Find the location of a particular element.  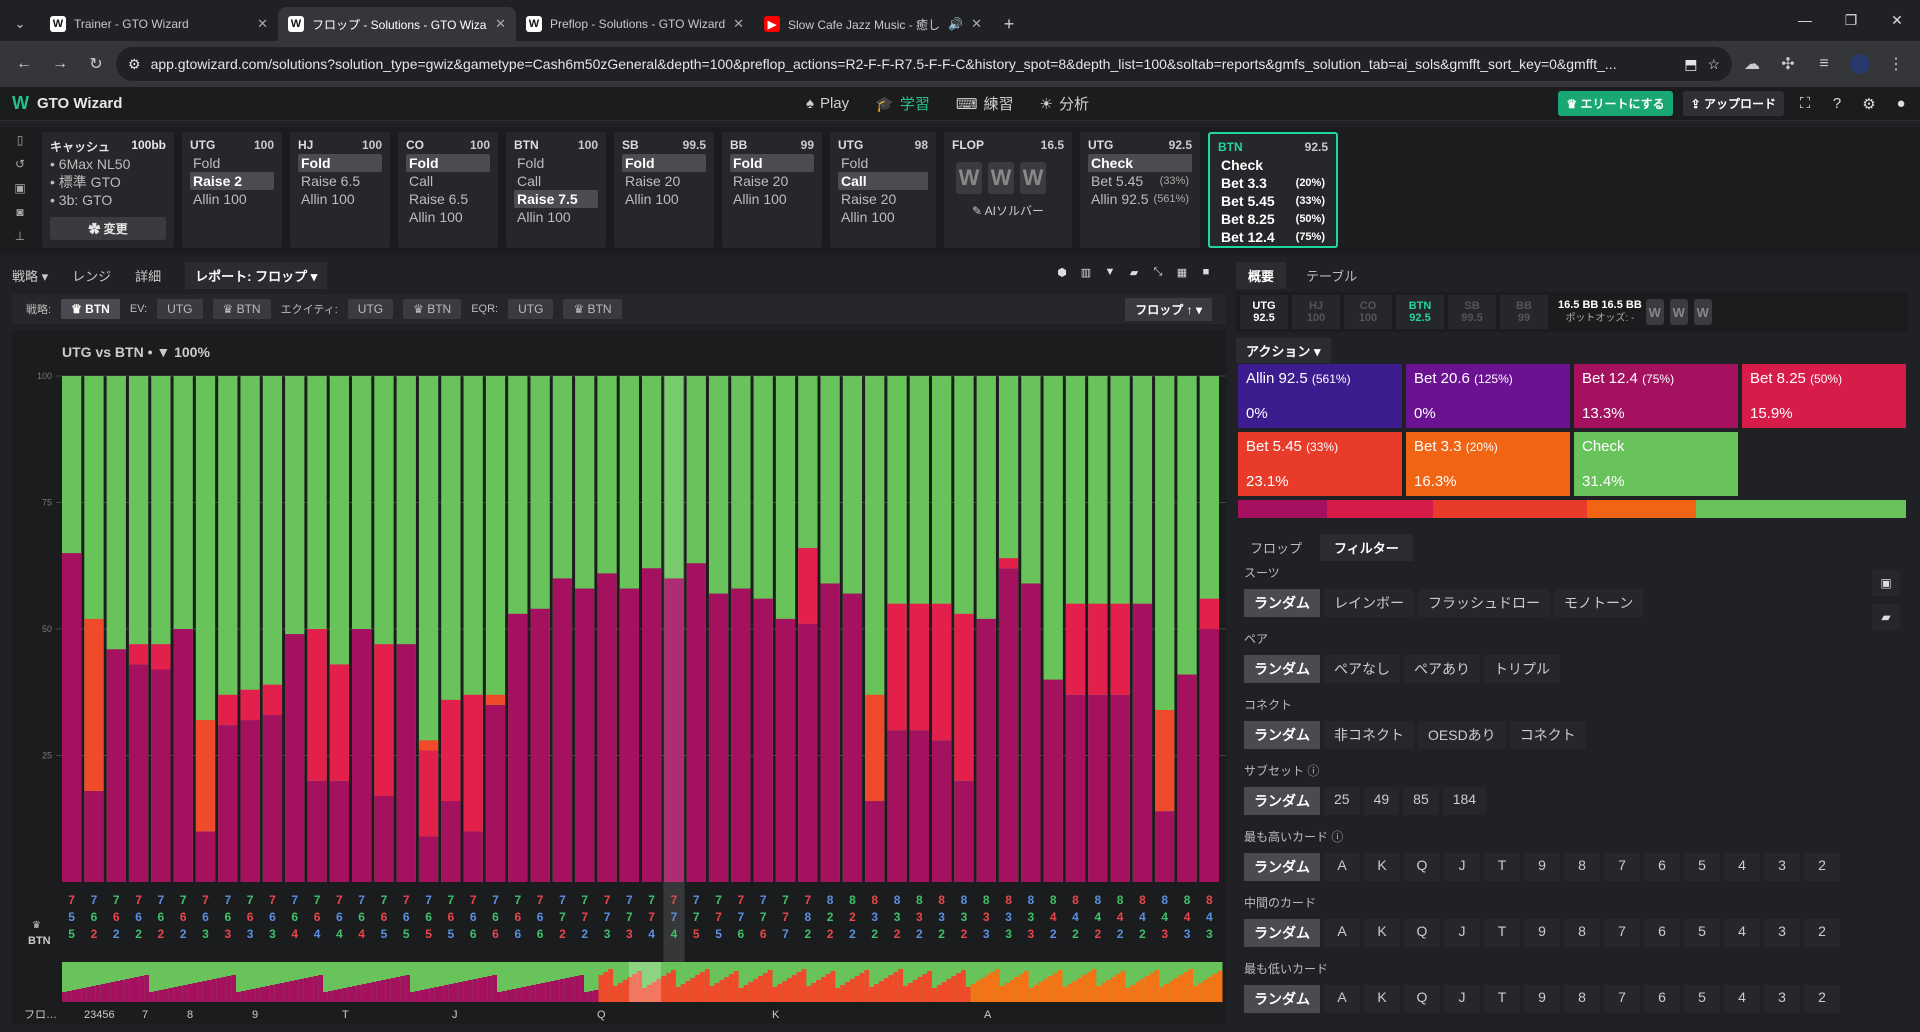

nav-play: ♠ Play is located at coordinates (827, 103).